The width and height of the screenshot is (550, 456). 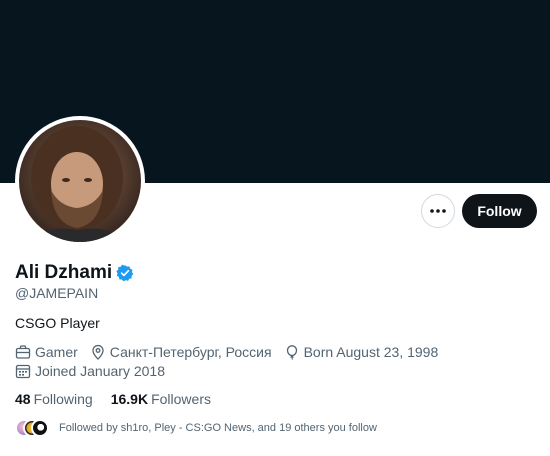 I want to click on profile-category-text: Gamer, so click(x=56, y=352).